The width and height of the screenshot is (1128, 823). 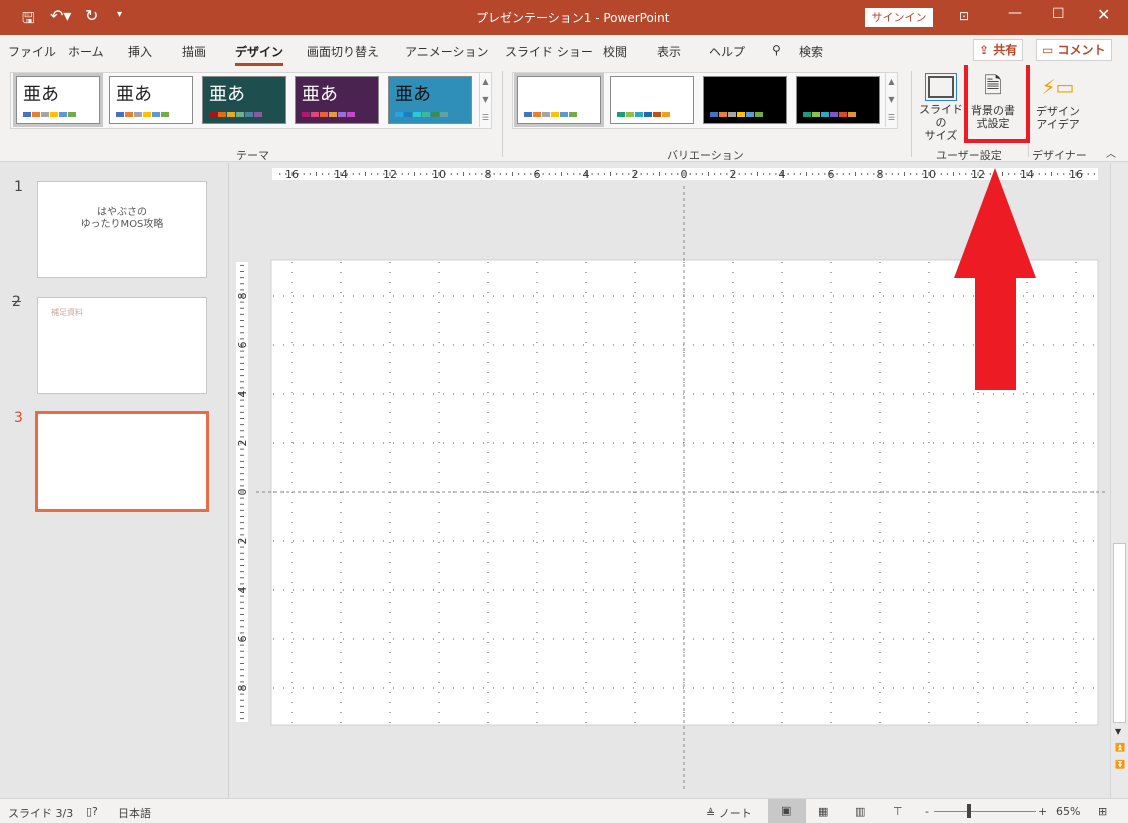 I want to click on tab-file: ファイル, so click(x=32, y=51).